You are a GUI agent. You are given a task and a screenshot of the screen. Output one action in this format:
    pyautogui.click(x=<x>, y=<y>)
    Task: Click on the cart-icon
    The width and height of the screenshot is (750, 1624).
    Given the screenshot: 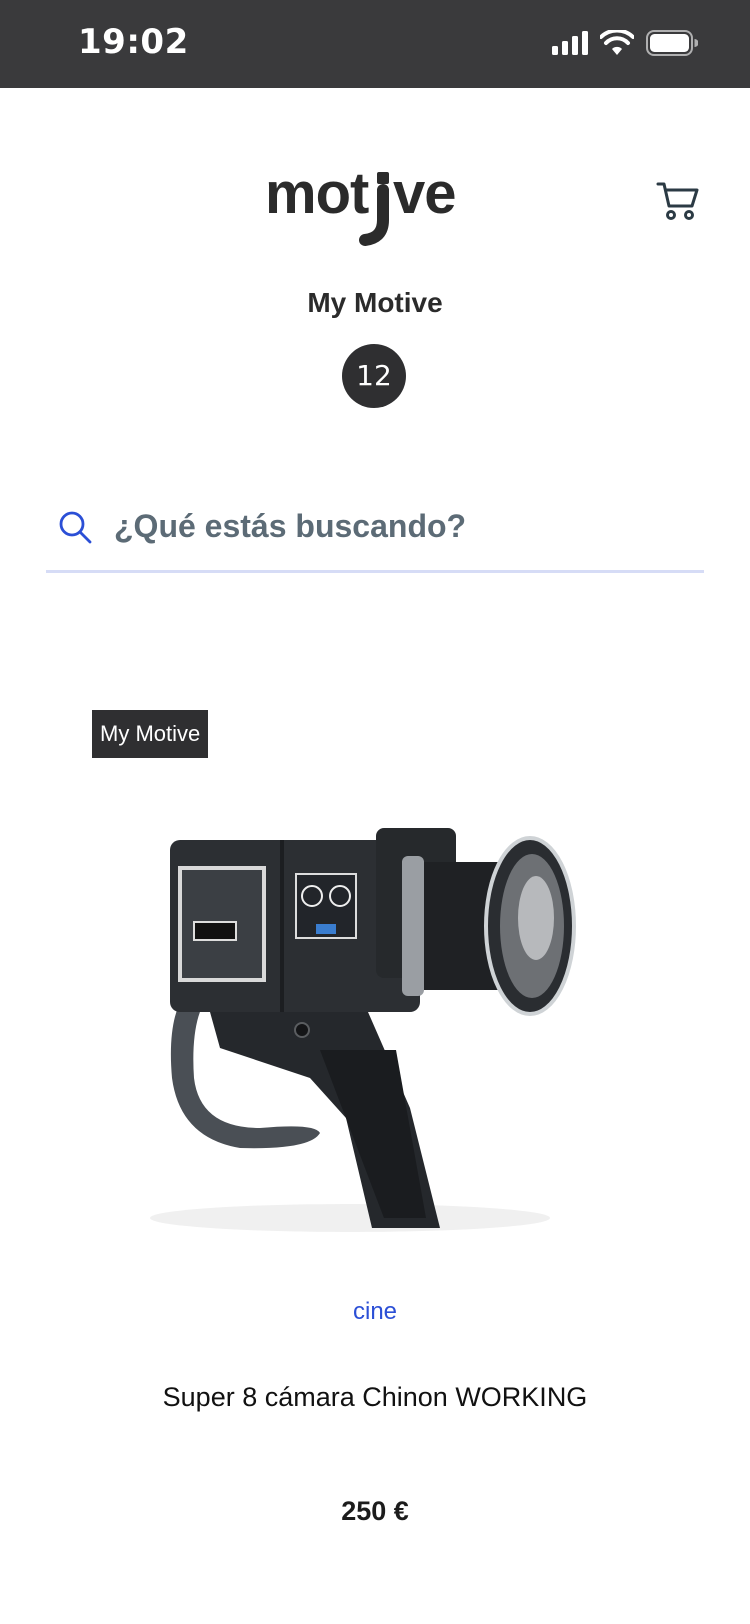 What is the action you would take?
    pyautogui.click(x=678, y=200)
    